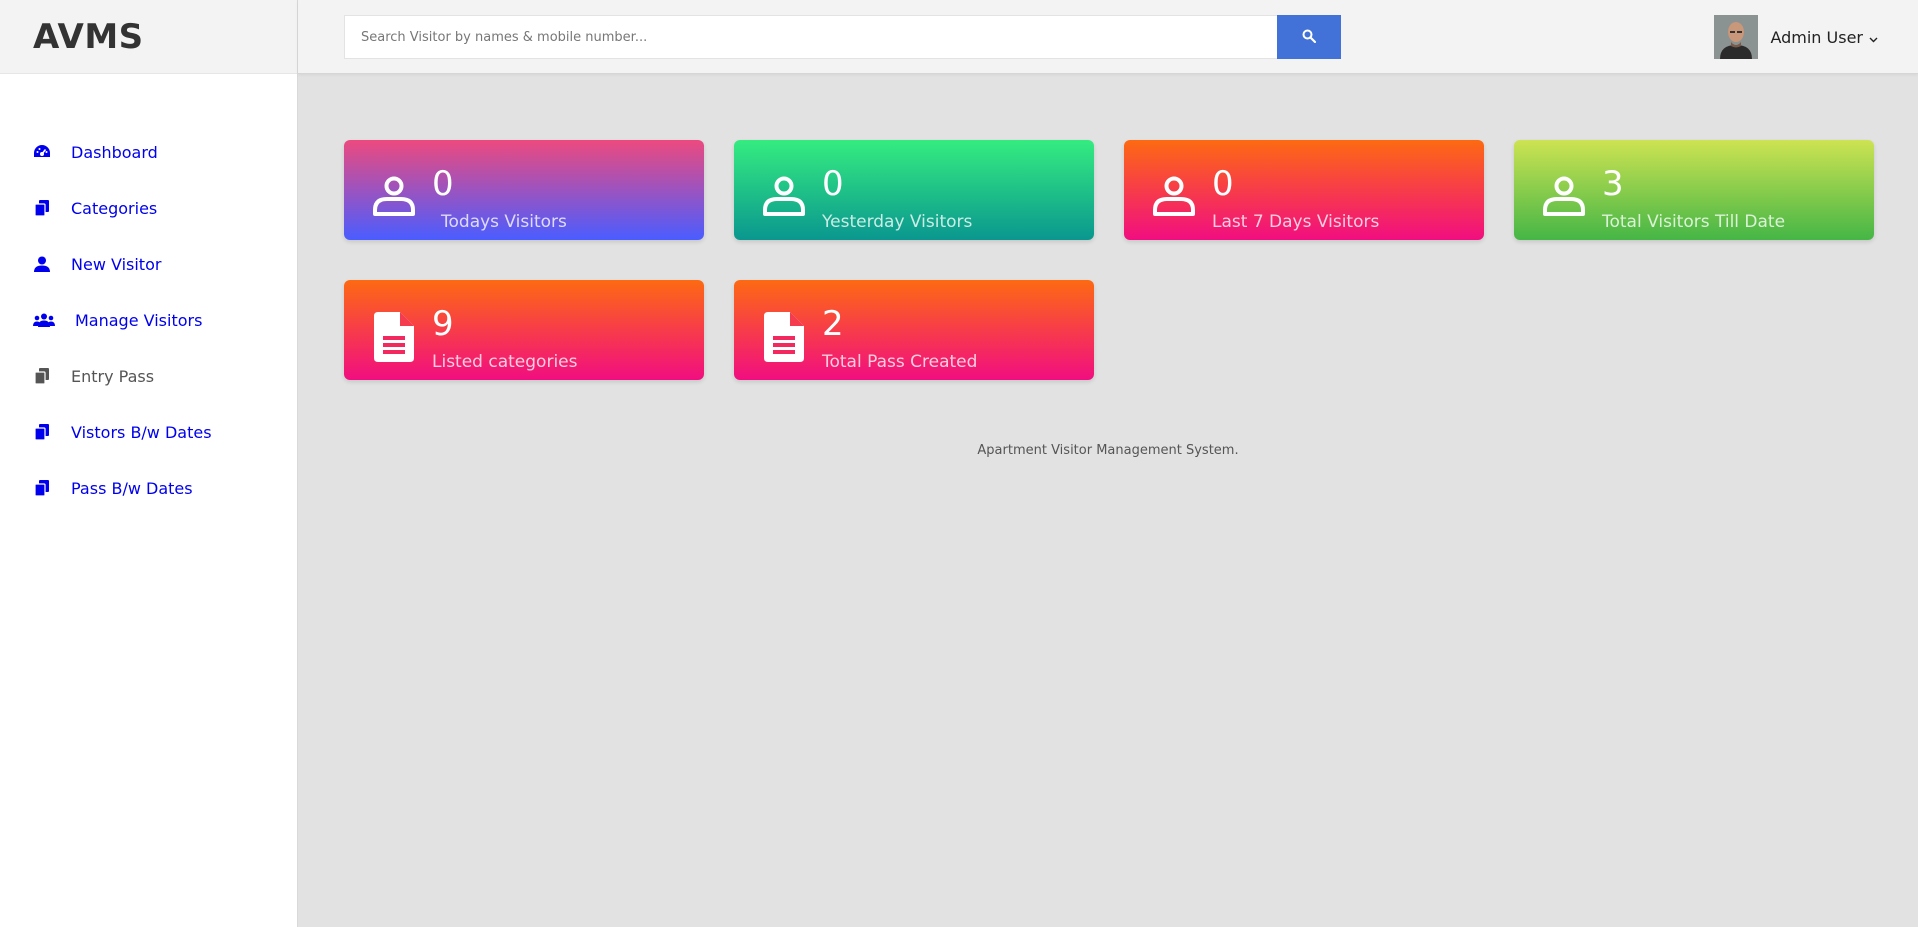 This screenshot has width=1918, height=927. Describe the element at coordinates (116, 264) in the screenshot. I see `sidebar-item-label: New Visitor` at that location.